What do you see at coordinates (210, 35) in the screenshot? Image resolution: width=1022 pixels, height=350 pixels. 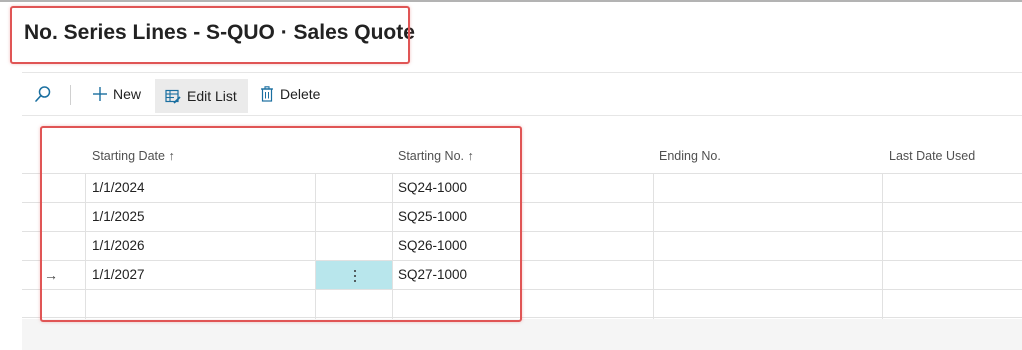 I see `title-highlight-box` at bounding box center [210, 35].